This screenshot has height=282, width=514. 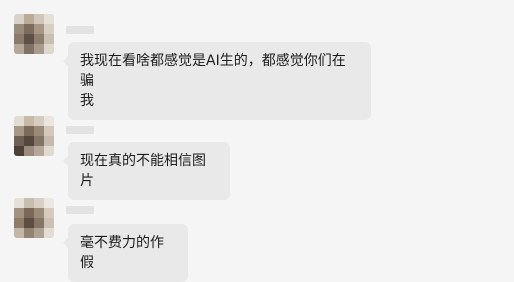 What do you see at coordinates (146, 171) in the screenshot?
I see `message-bubble: 现在真的不能相信图片` at bounding box center [146, 171].